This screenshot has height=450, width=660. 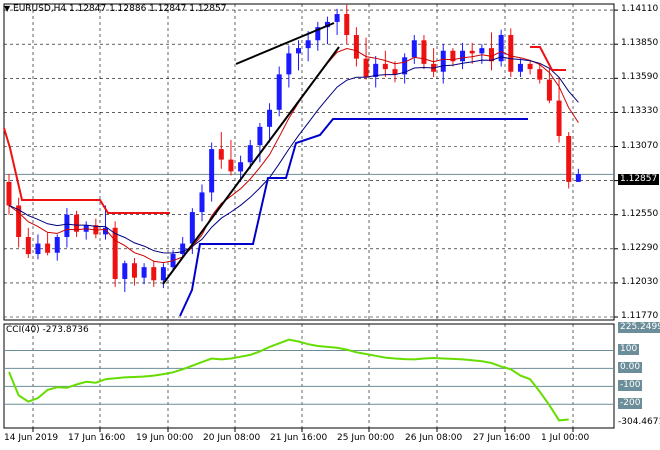 I want to click on cci-label: CCI(40) -273.8736, so click(x=47, y=330).